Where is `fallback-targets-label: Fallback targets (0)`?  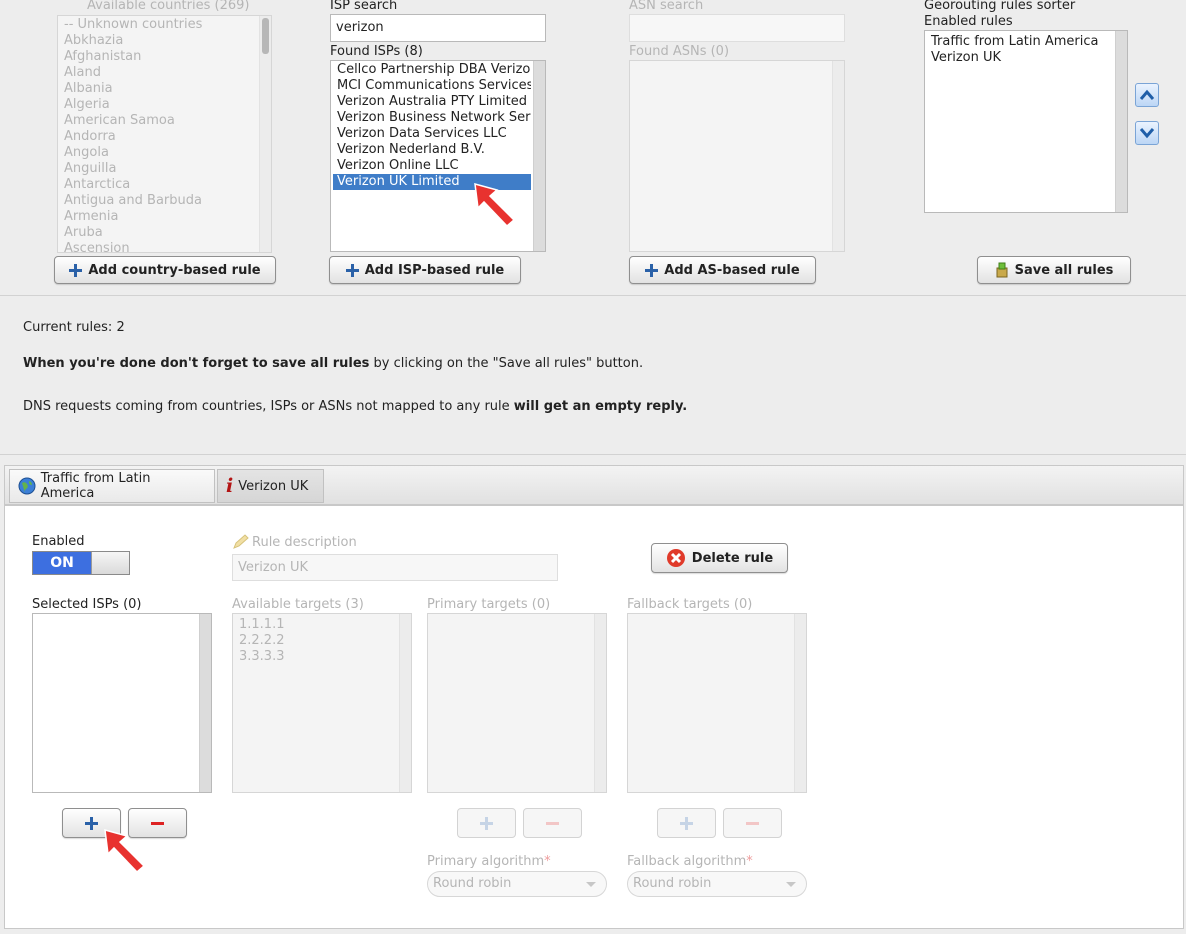 fallback-targets-label: Fallback targets (0) is located at coordinates (690, 604).